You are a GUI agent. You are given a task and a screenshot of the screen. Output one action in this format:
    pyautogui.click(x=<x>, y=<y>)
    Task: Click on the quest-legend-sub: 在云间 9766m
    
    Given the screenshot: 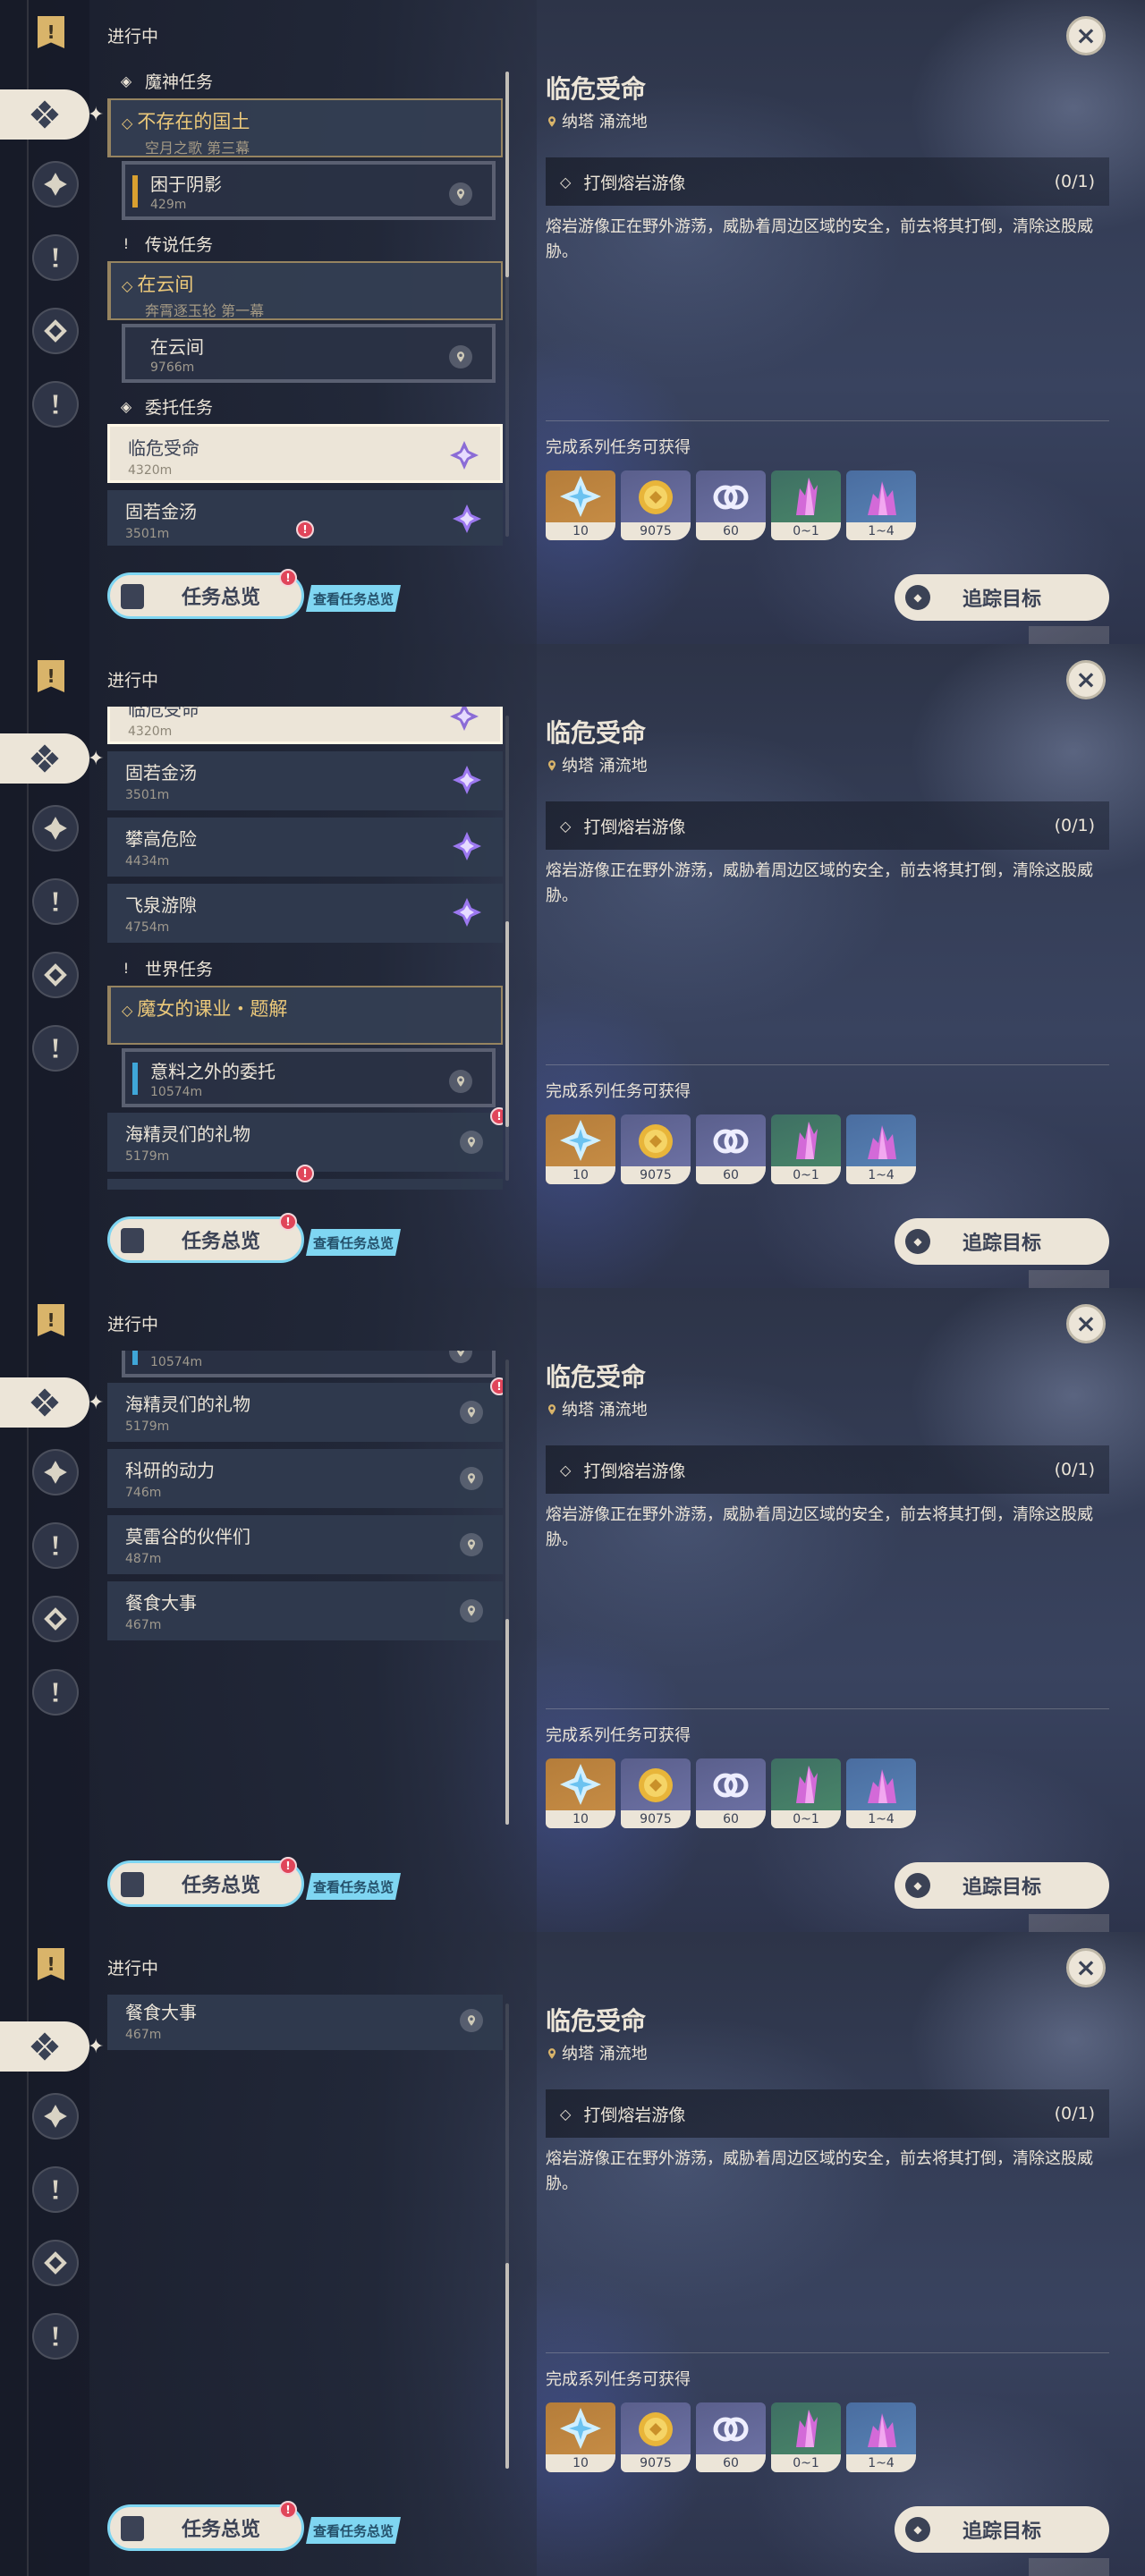 What is the action you would take?
    pyautogui.click(x=309, y=353)
    